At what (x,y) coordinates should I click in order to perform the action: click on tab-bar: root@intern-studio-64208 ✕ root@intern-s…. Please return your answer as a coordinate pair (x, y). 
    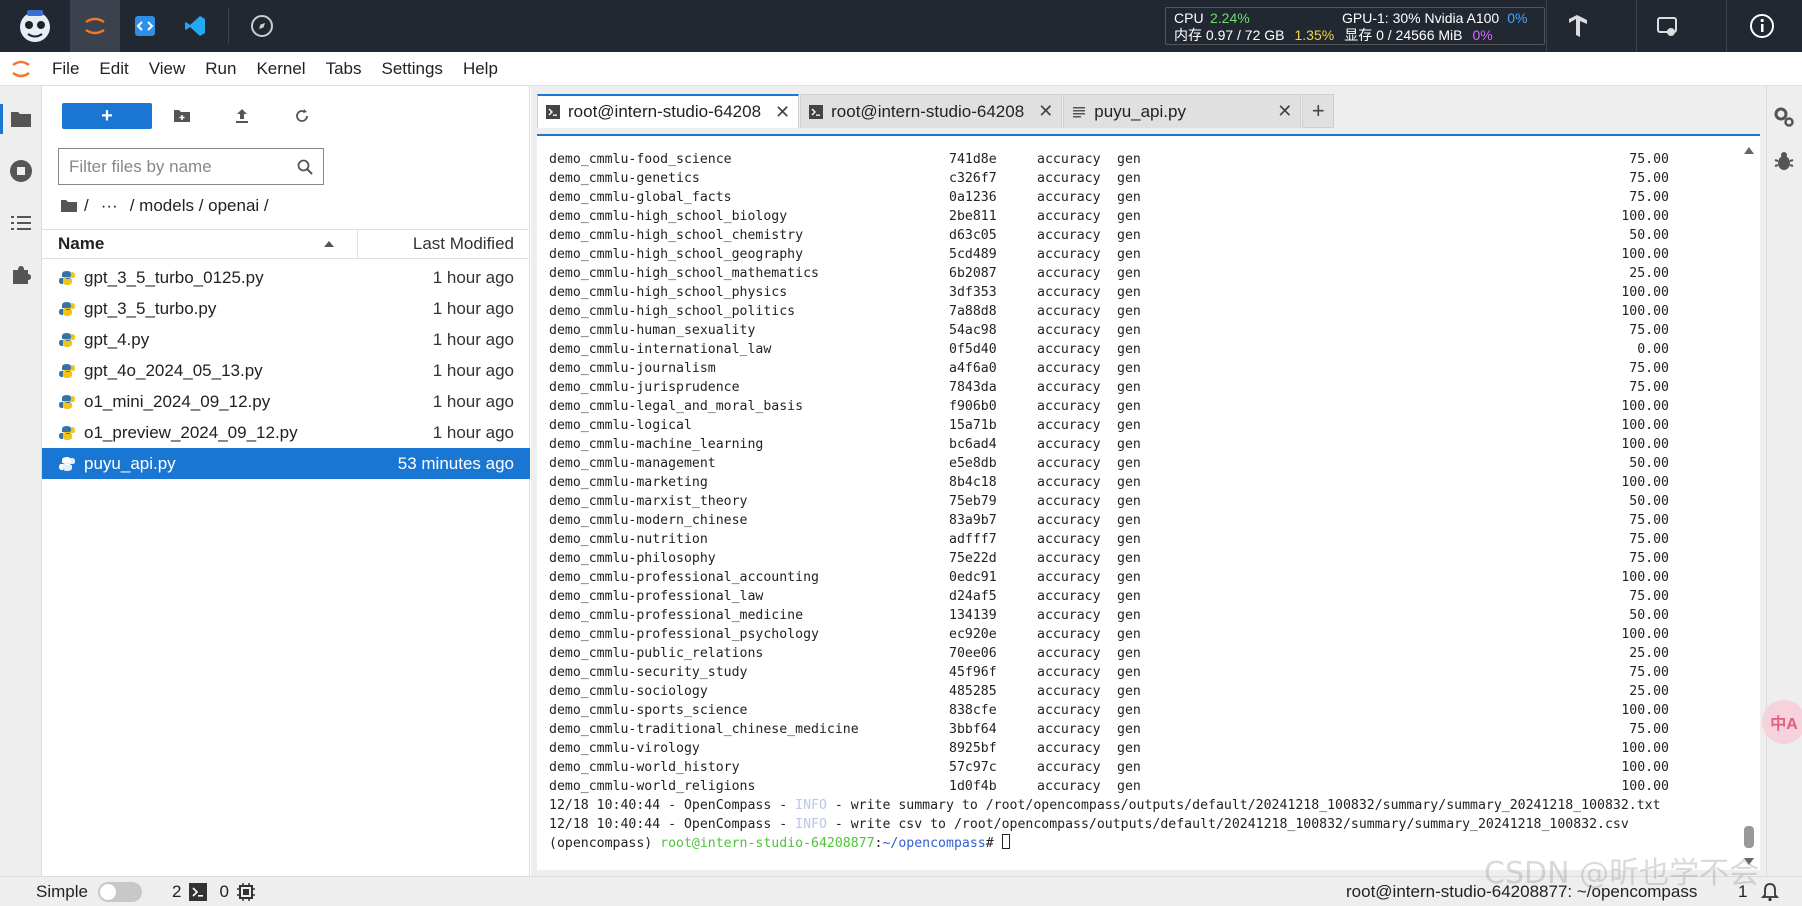
    Looking at the image, I should click on (936, 111).